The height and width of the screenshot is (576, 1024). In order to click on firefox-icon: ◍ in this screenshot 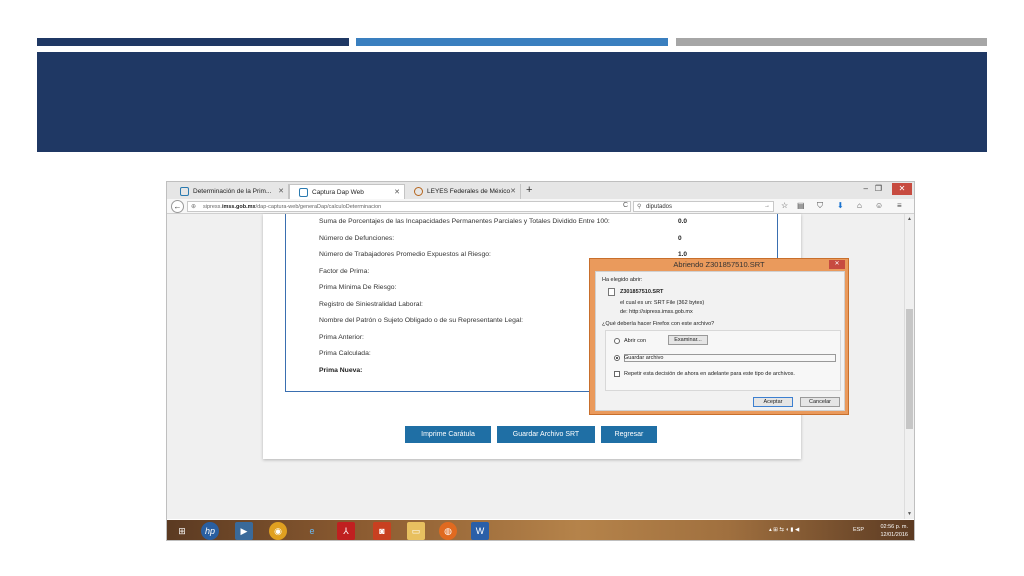, I will do `click(448, 531)`.